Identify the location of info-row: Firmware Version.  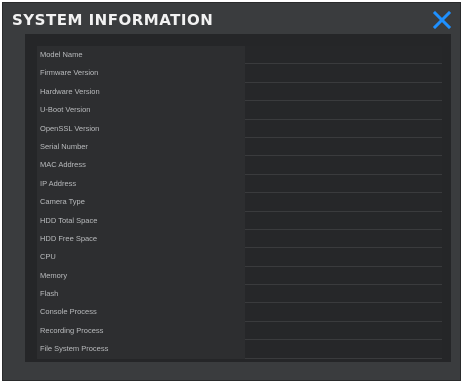
(239, 73).